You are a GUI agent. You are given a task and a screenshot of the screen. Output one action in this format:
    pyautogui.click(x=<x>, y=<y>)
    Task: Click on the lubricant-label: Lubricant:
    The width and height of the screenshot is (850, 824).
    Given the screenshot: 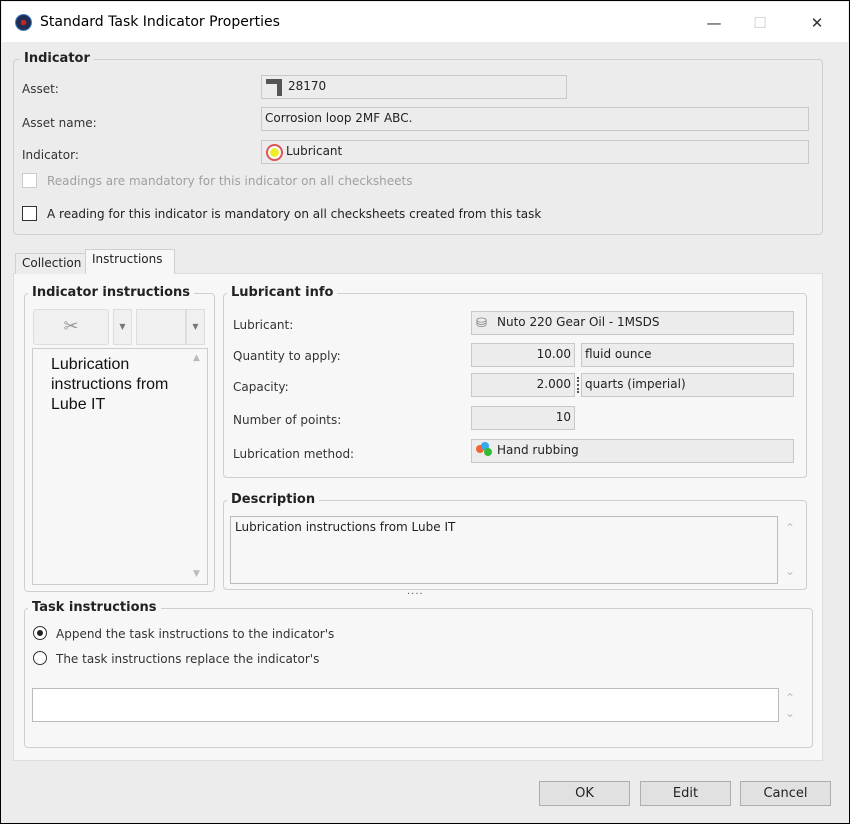 What is the action you would take?
    pyautogui.click(x=263, y=325)
    